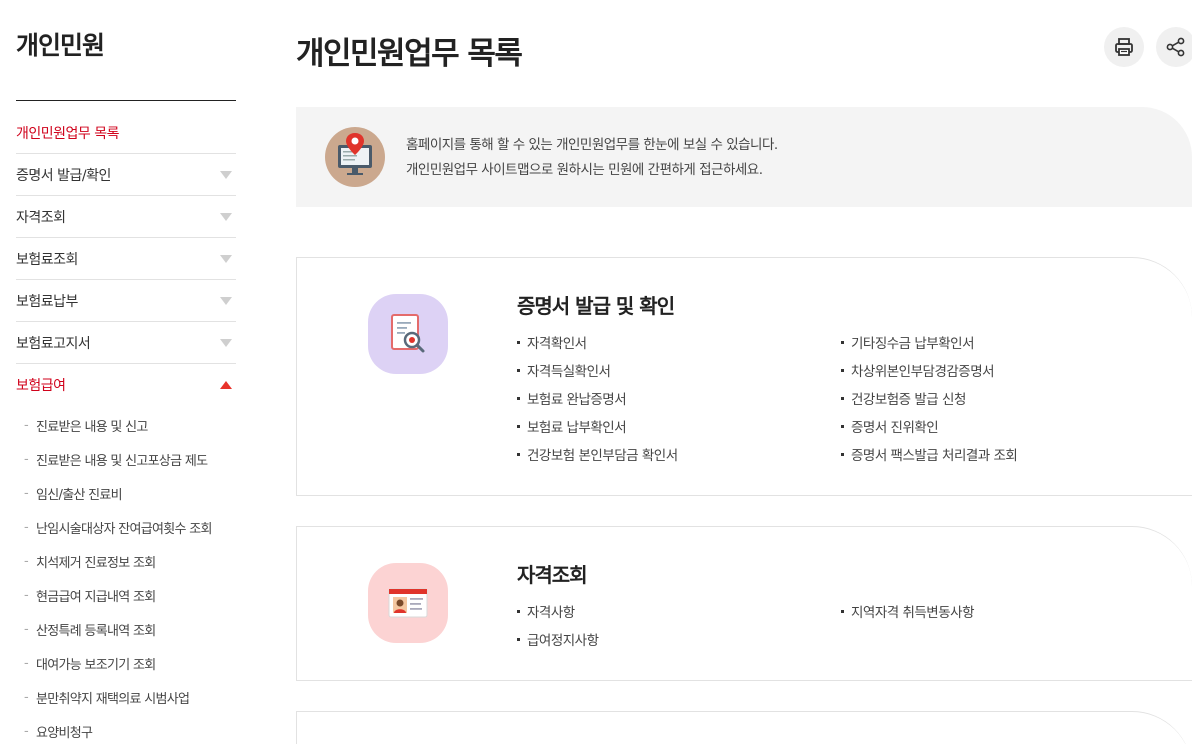 The height and width of the screenshot is (744, 1192). Describe the element at coordinates (913, 344) in the screenshot. I see `section-link-label: 기타징수금 납부확인서` at that location.